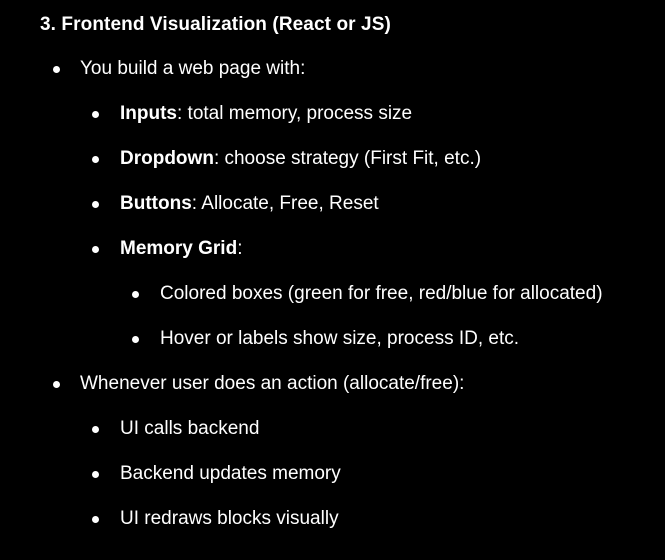 The width and height of the screenshot is (665, 560). I want to click on list-item-text: UI redraws blocks visually, so click(229, 518).